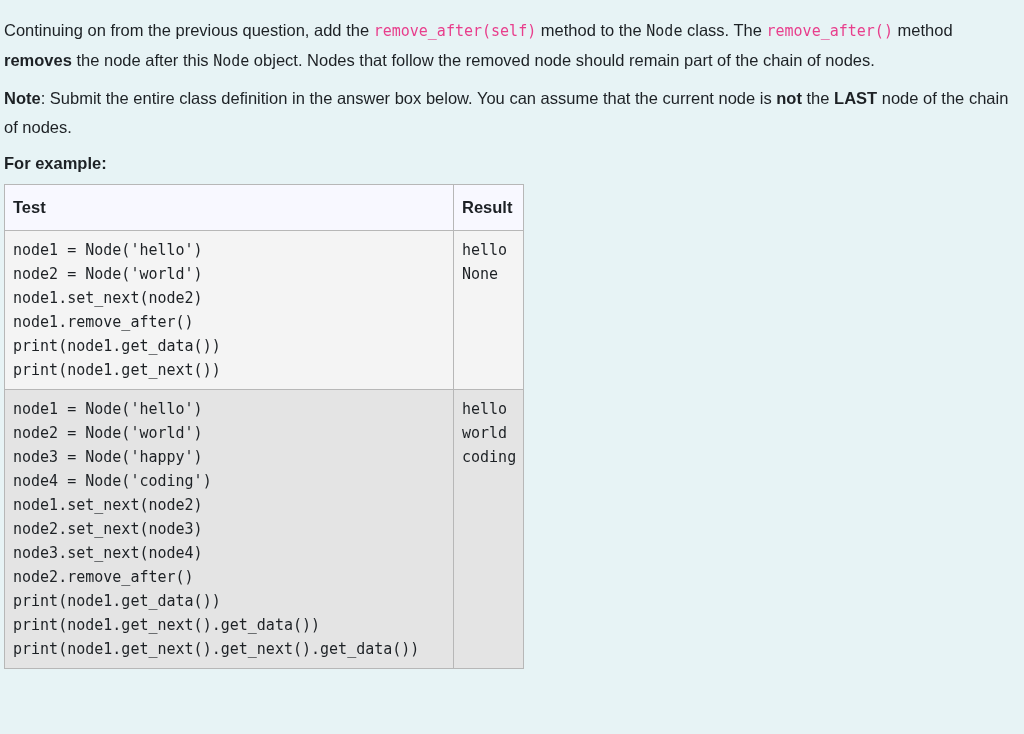  I want to click on table-cell: node1 = Node('hello') node2 = Node('world') node1.set_next(node2) node1.remove_after() print(node1.get_data()) print(node1.get_next()), so click(229, 310).